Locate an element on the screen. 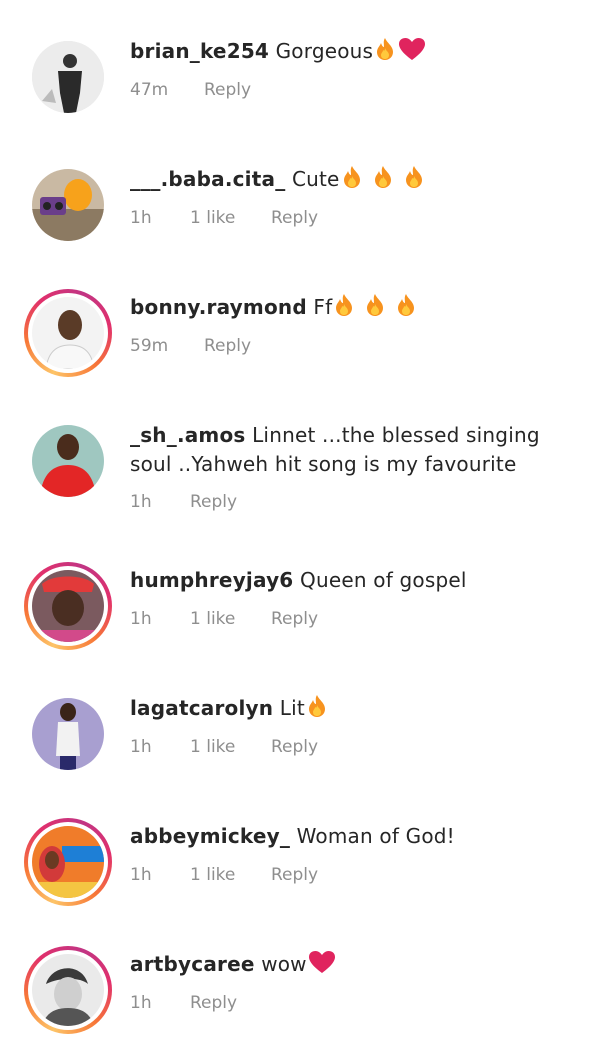  comment-text: bonny.raymond Ff is located at coordinates (350, 309).